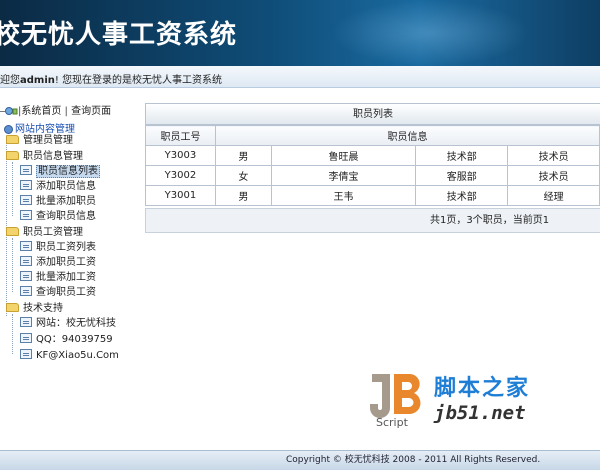 This screenshot has height=470, width=600. I want to click on pager: 共1页，3个职员，当前页1, so click(372, 220).